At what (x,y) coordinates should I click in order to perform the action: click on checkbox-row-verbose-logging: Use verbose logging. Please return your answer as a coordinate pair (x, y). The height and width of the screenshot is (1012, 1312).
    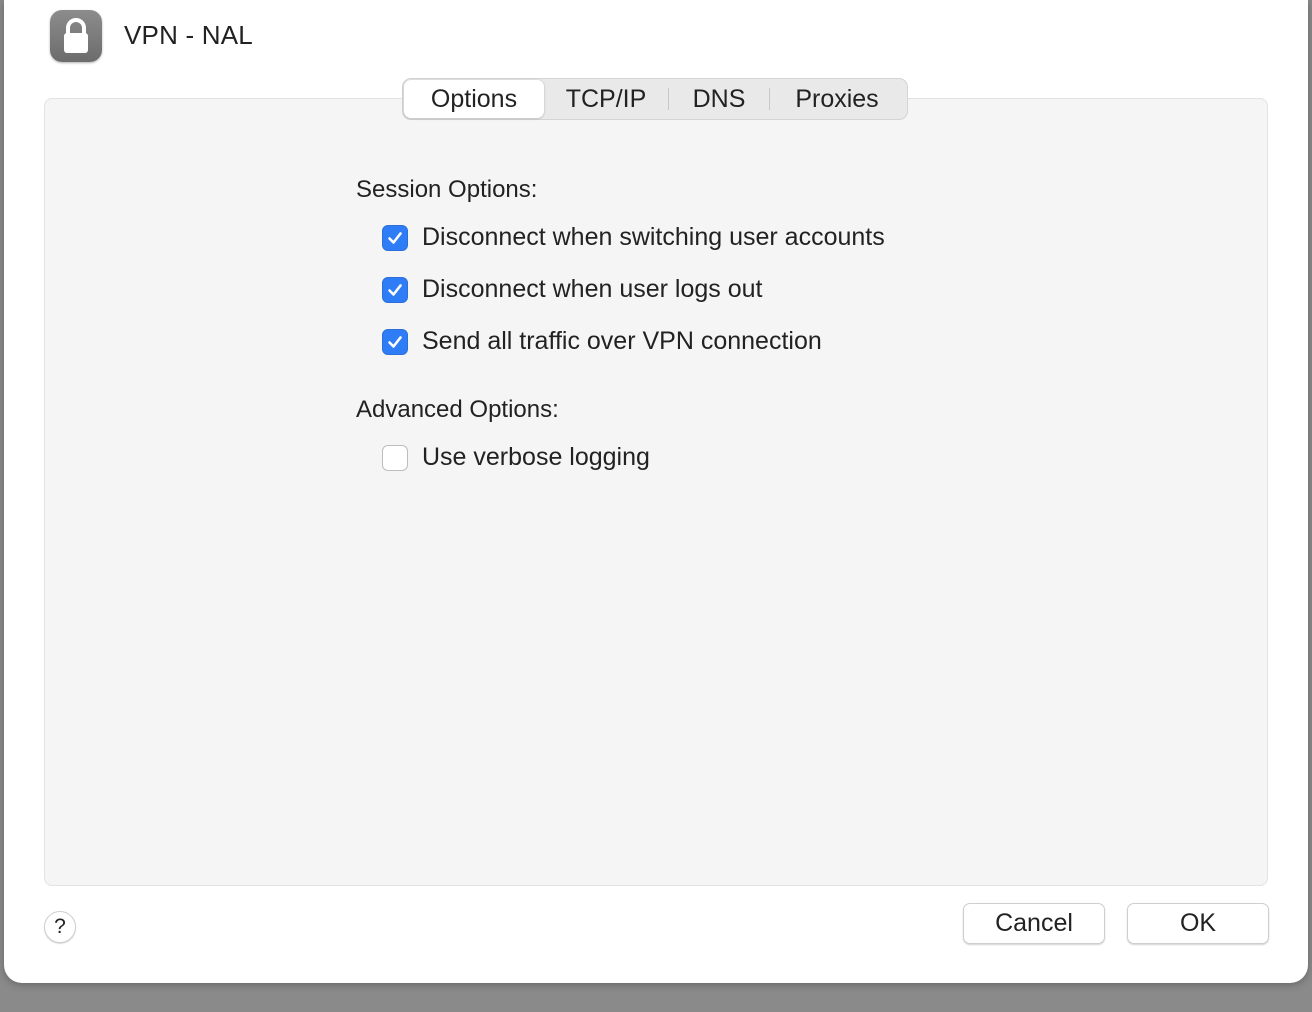
    Looking at the image, I should click on (516, 457).